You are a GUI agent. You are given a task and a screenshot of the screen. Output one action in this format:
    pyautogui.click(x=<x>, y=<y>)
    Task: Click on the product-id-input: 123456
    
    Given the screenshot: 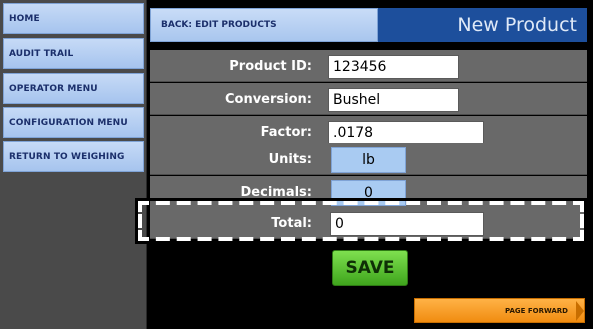 What is the action you would take?
    pyautogui.click(x=393, y=67)
    